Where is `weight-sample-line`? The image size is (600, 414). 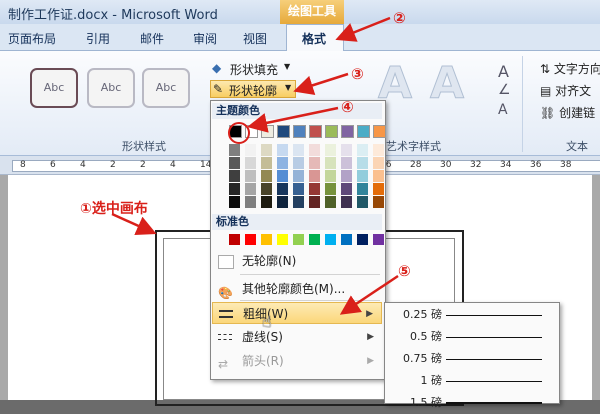 weight-sample-line is located at coordinates (494, 403).